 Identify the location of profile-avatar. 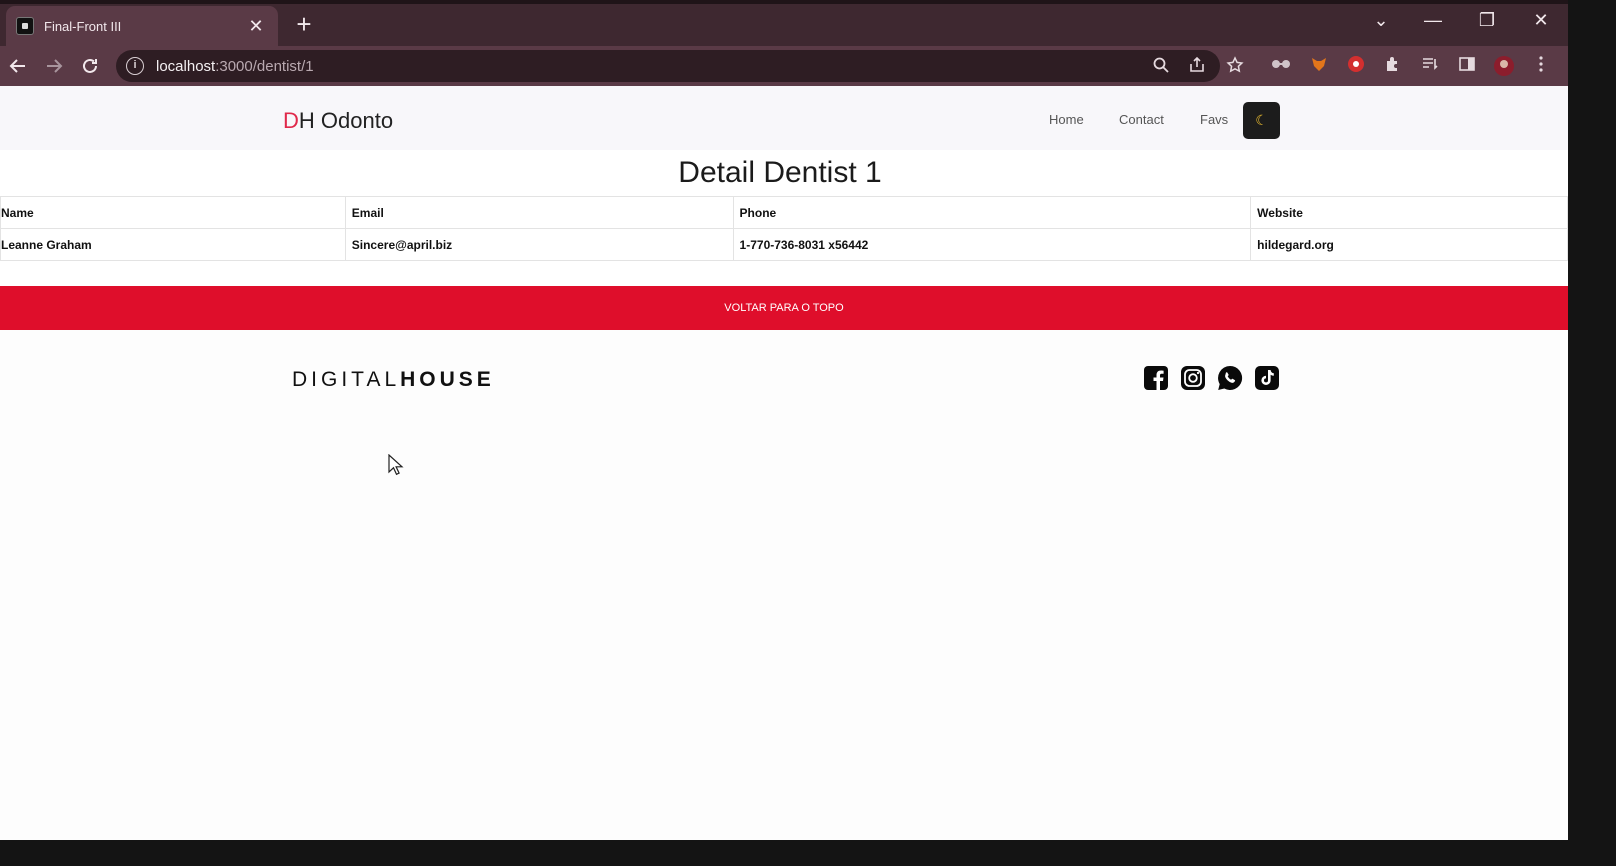
(1504, 66).